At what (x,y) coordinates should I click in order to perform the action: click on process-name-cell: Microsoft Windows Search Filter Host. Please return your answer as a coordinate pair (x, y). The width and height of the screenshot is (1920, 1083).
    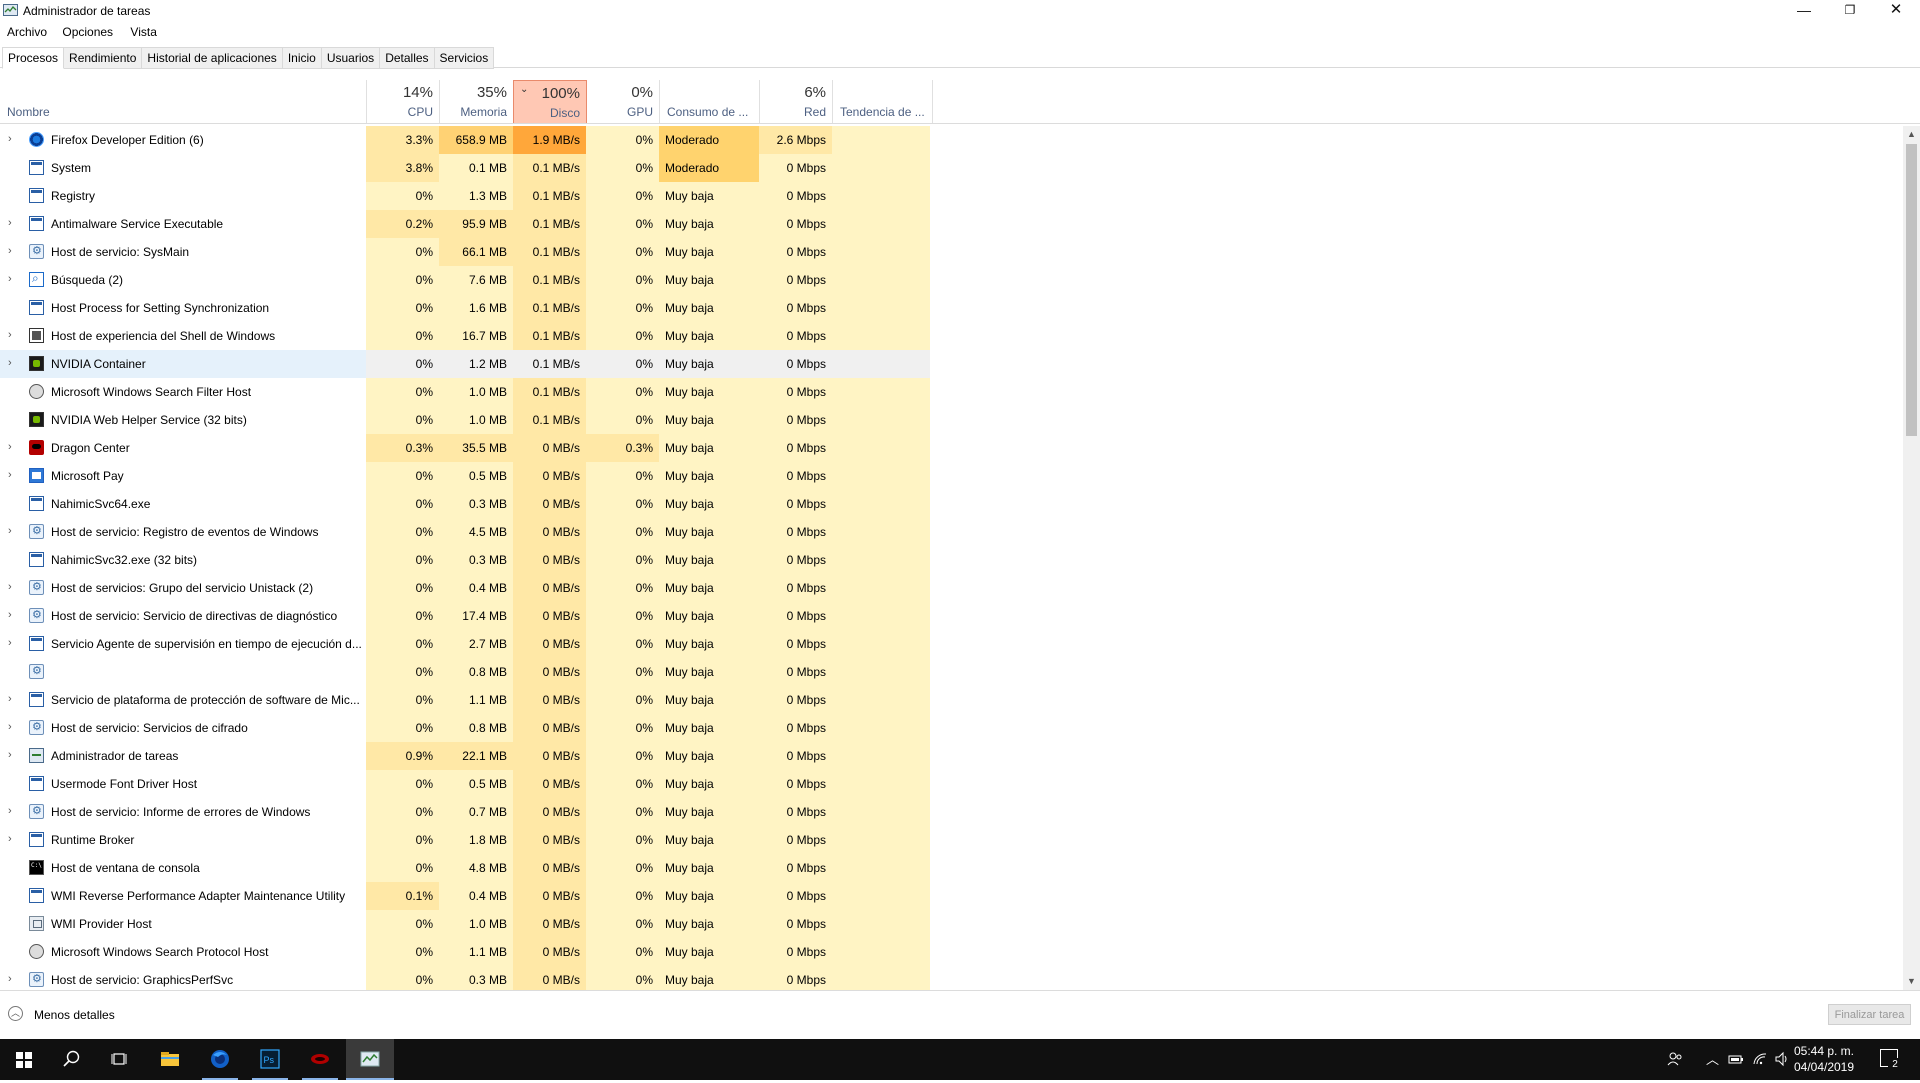
    Looking at the image, I should click on (183, 392).